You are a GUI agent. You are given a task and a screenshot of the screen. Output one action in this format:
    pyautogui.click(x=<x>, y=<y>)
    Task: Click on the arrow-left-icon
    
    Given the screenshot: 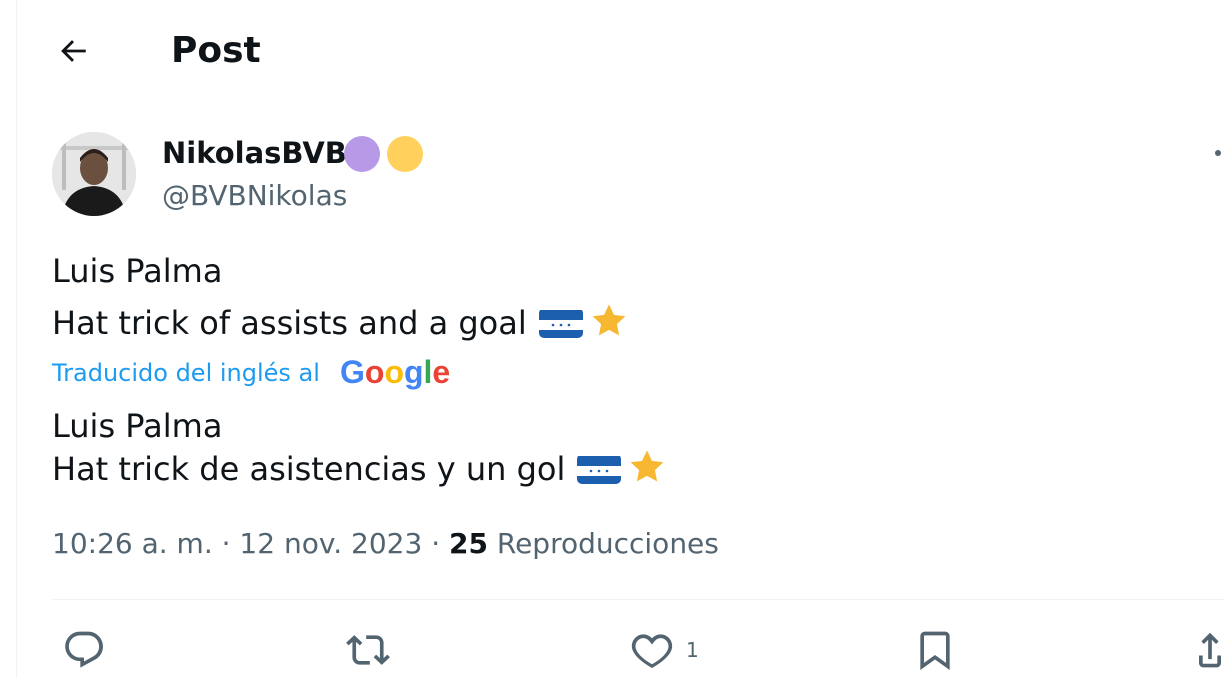 What is the action you would take?
    pyautogui.click(x=73, y=51)
    